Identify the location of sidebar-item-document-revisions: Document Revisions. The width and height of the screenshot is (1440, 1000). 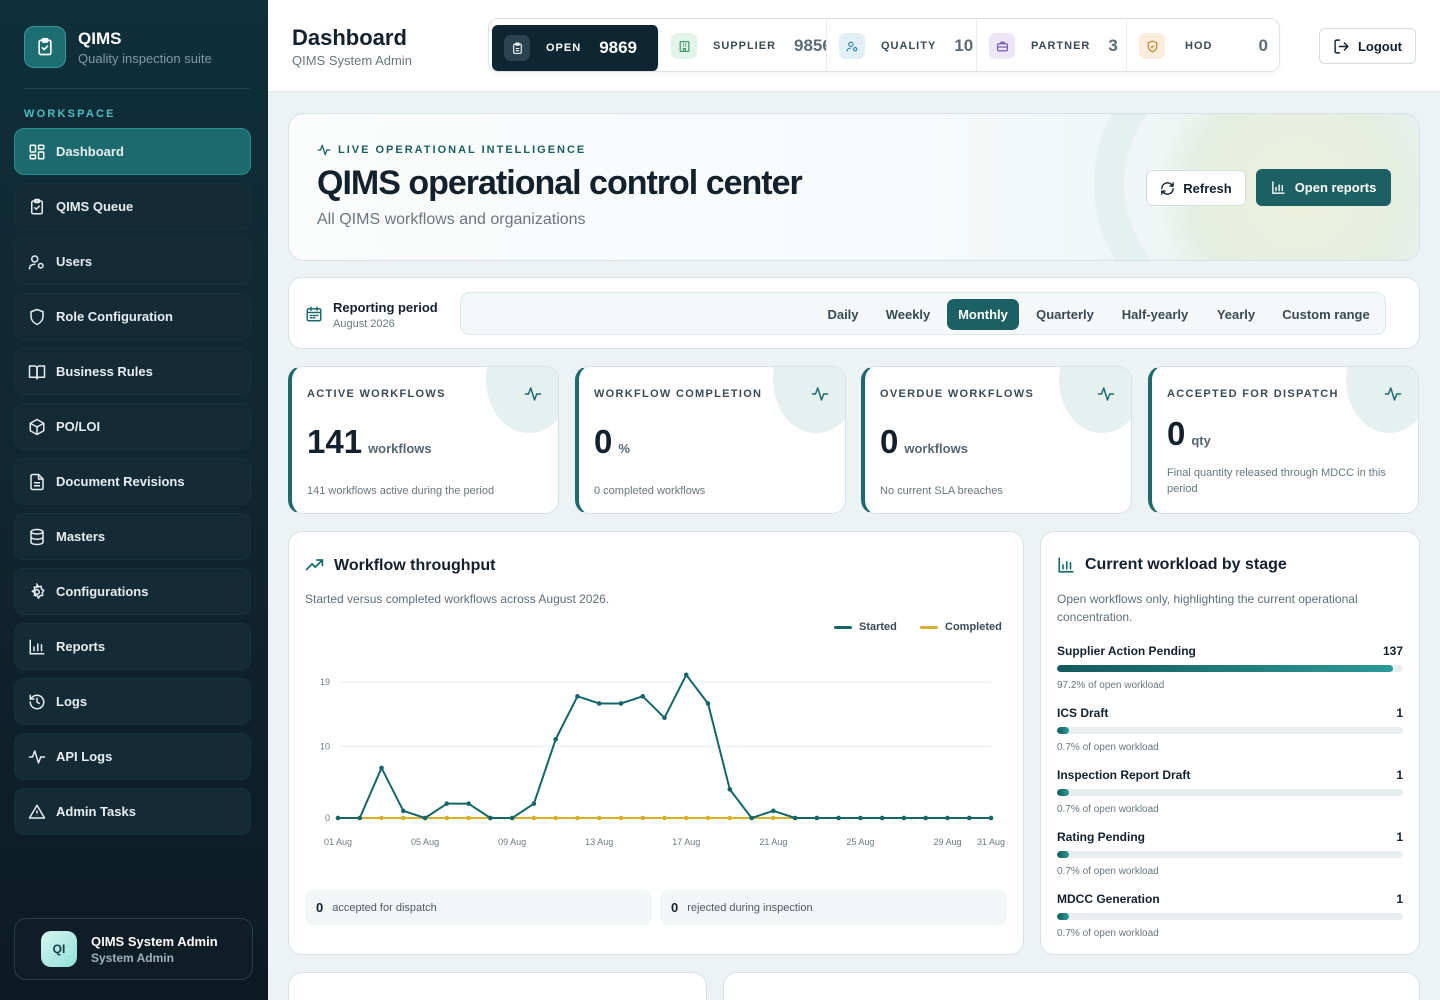
(132, 481).